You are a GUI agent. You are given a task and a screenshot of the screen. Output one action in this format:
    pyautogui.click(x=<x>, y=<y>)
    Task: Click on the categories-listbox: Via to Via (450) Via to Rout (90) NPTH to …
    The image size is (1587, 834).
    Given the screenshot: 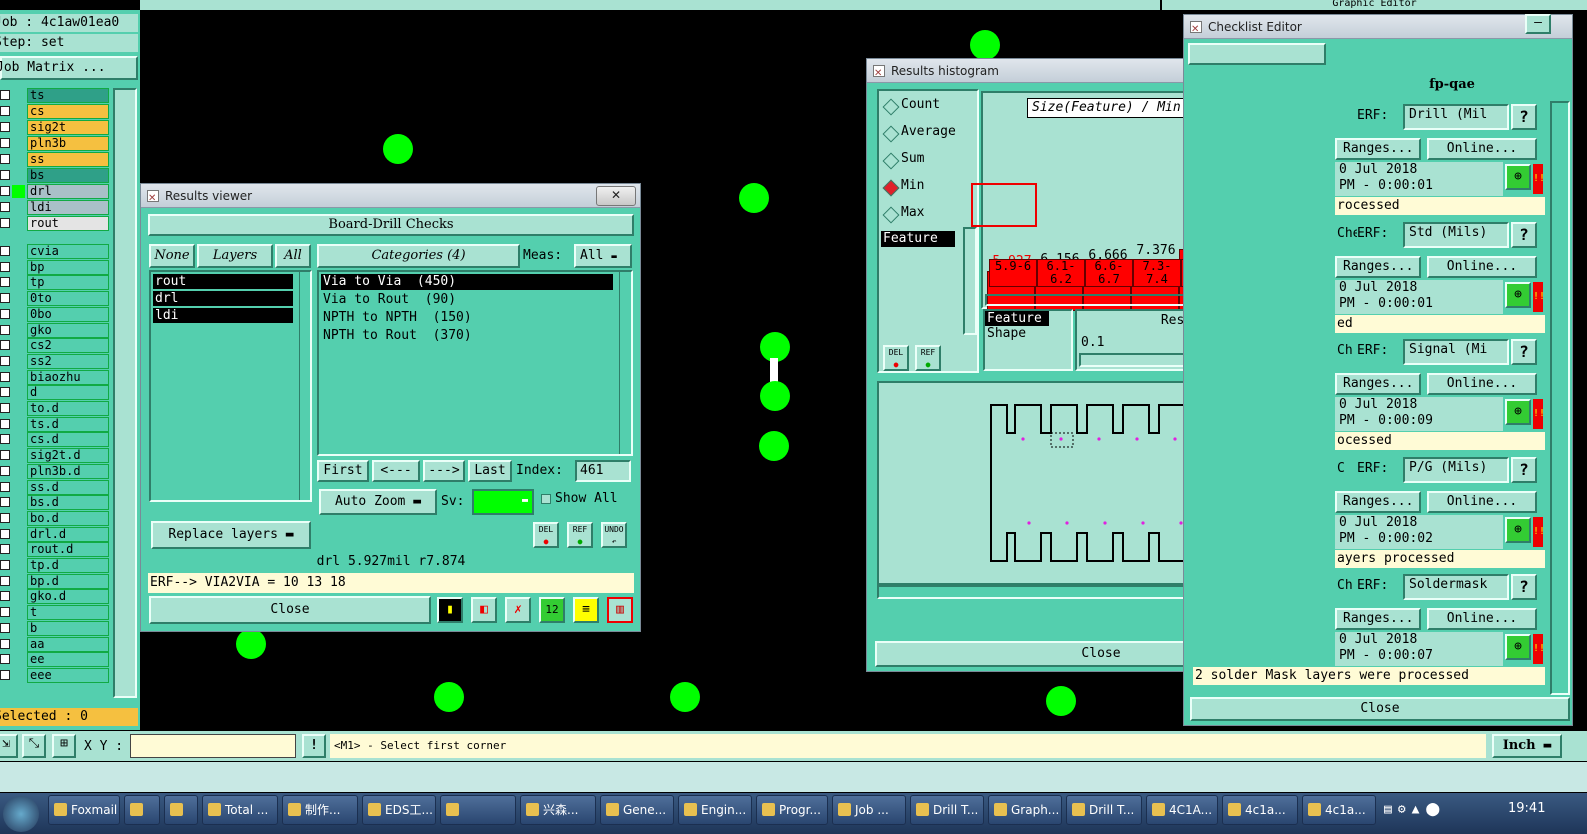 What is the action you would take?
    pyautogui.click(x=475, y=363)
    